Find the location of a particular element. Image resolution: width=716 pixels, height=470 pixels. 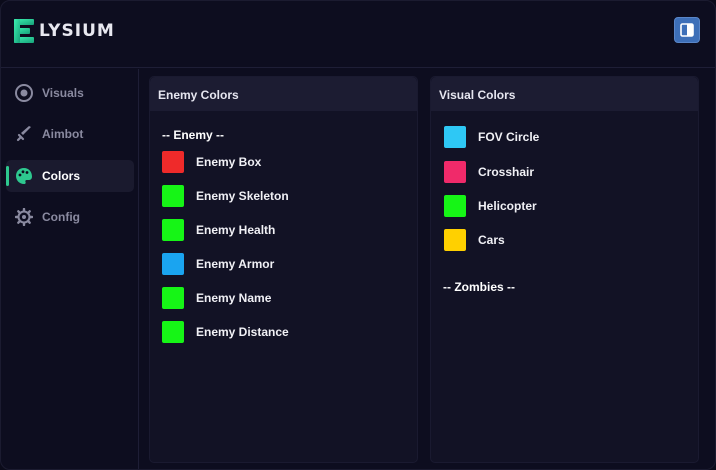

color-label: Crosshair is located at coordinates (506, 172).